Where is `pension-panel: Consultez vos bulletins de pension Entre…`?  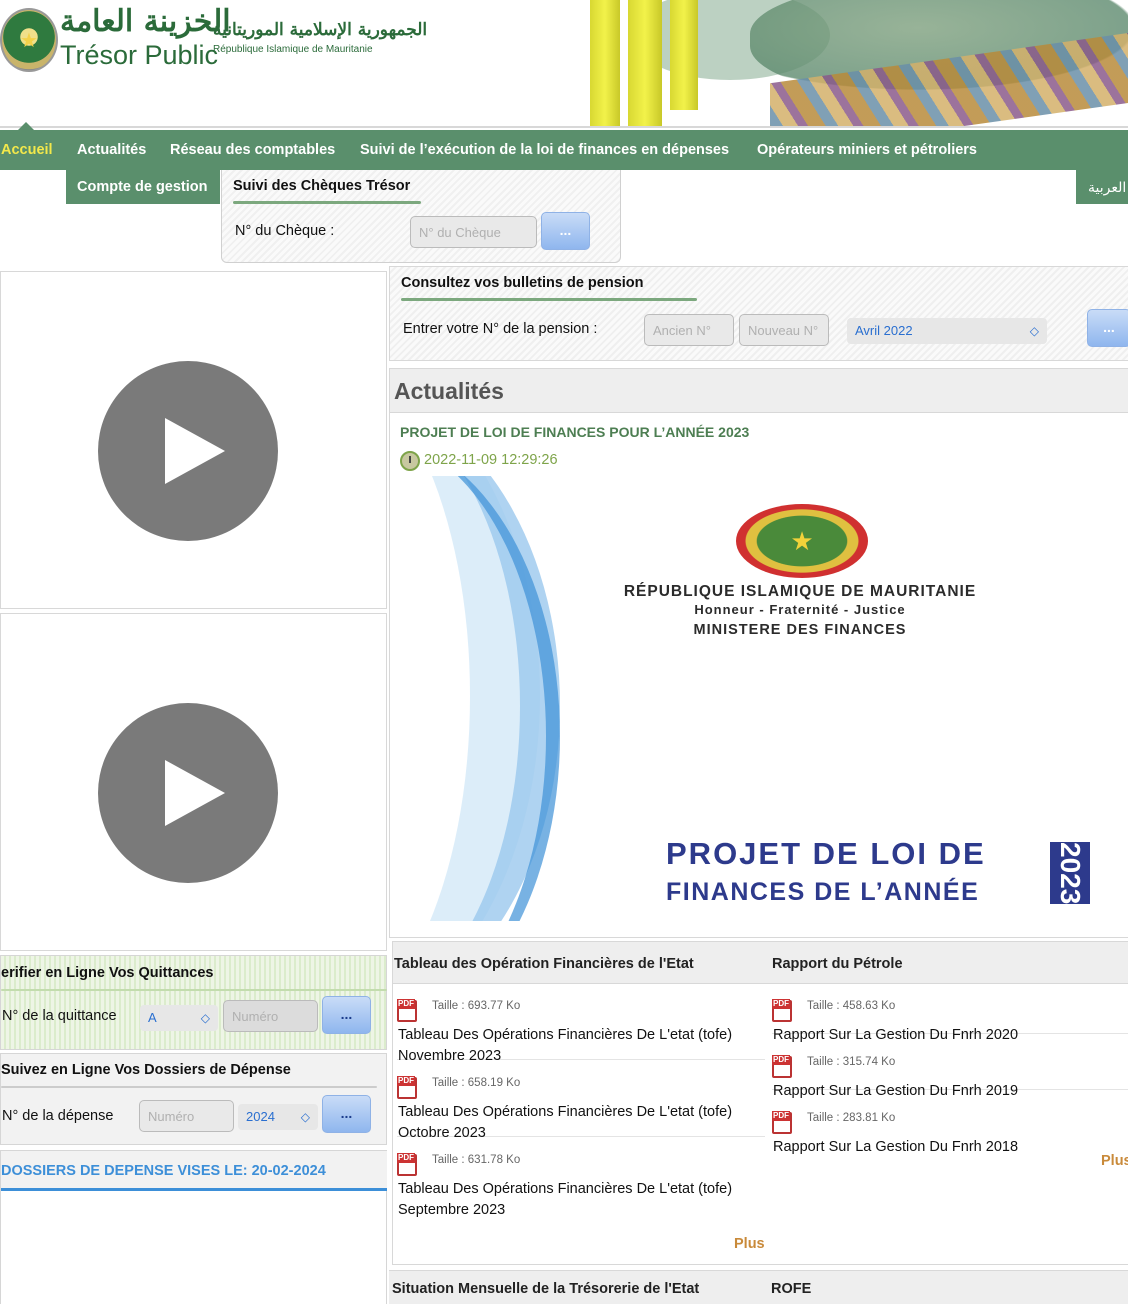
pension-panel: Consultez vos bulletins de pension Entre… is located at coordinates (758, 313).